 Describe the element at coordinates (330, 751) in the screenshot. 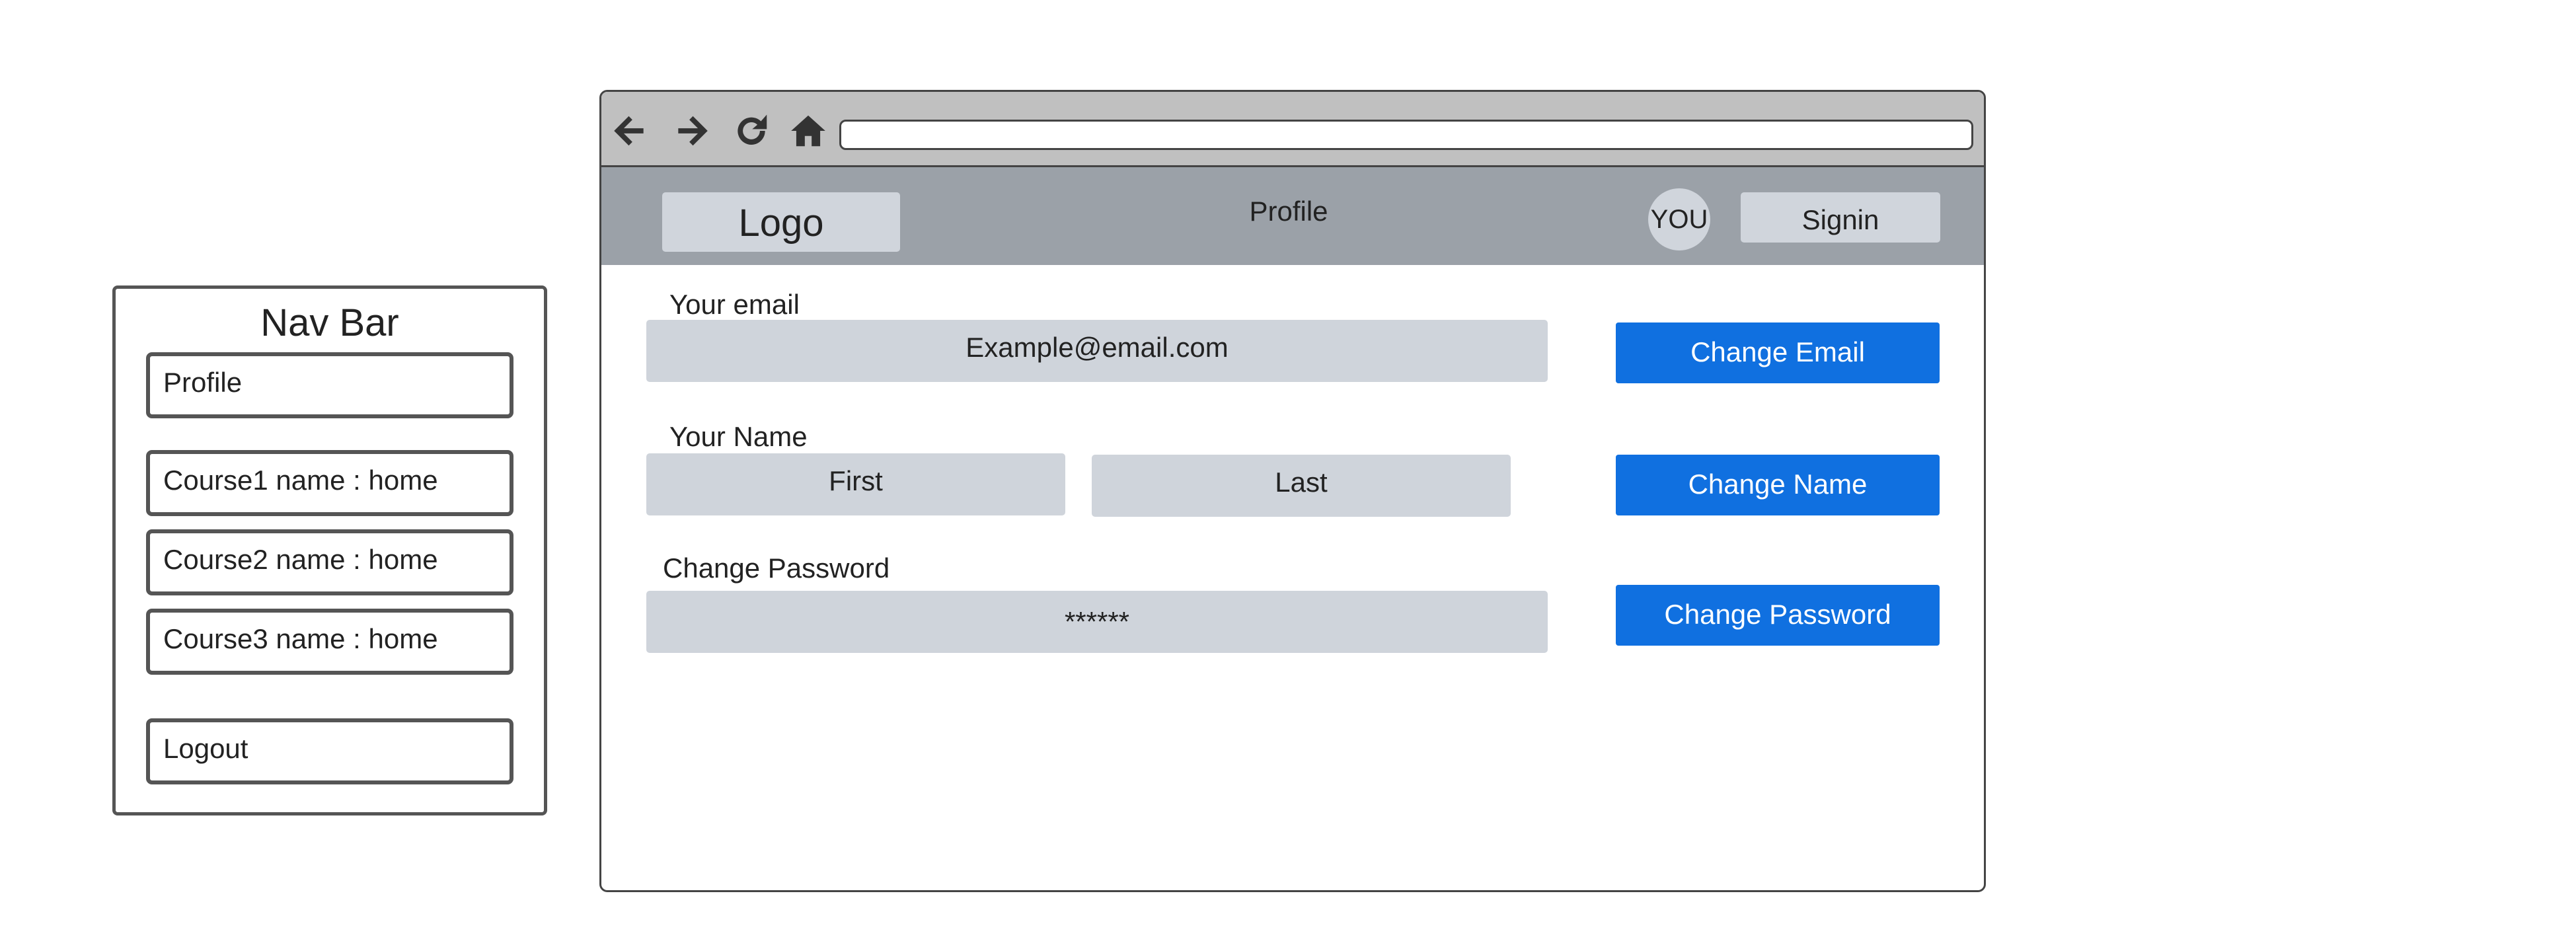

I see `nav-item-logout: Logout` at that location.